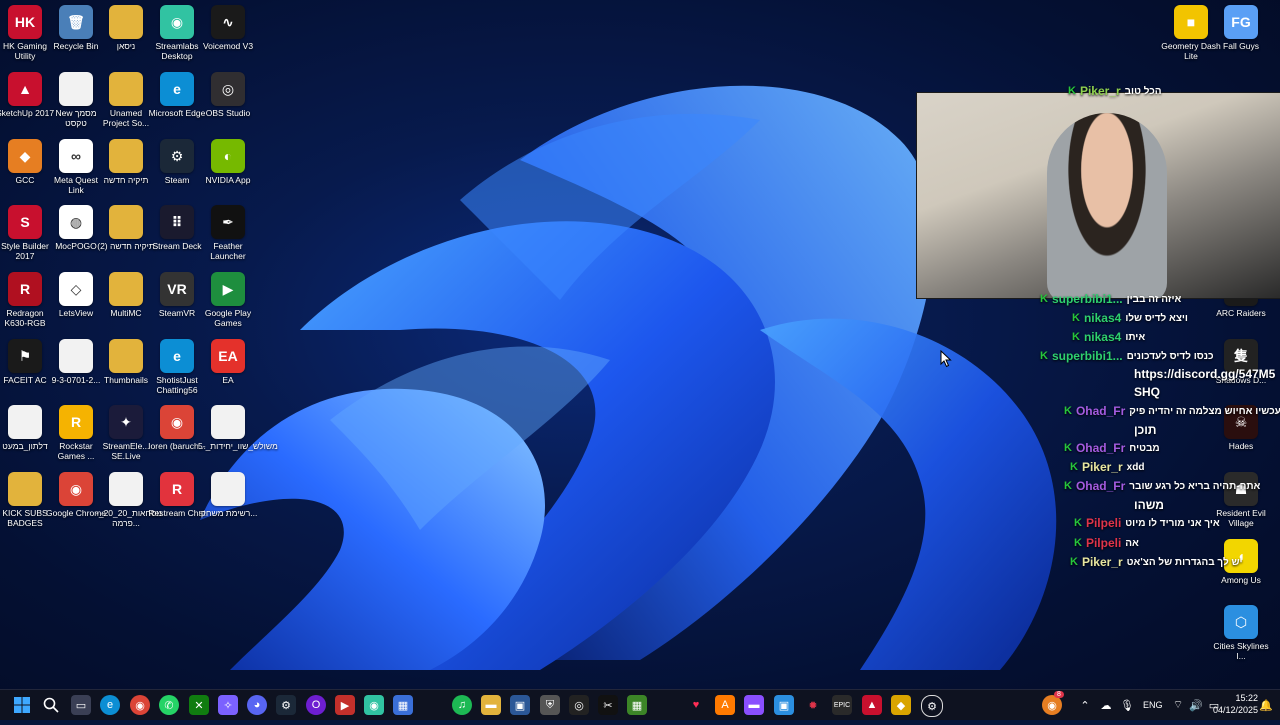  What do you see at coordinates (238, 438) in the screenshot?
I see `desktop-icon: משולש_שוו_יחידות_-5` at bounding box center [238, 438].